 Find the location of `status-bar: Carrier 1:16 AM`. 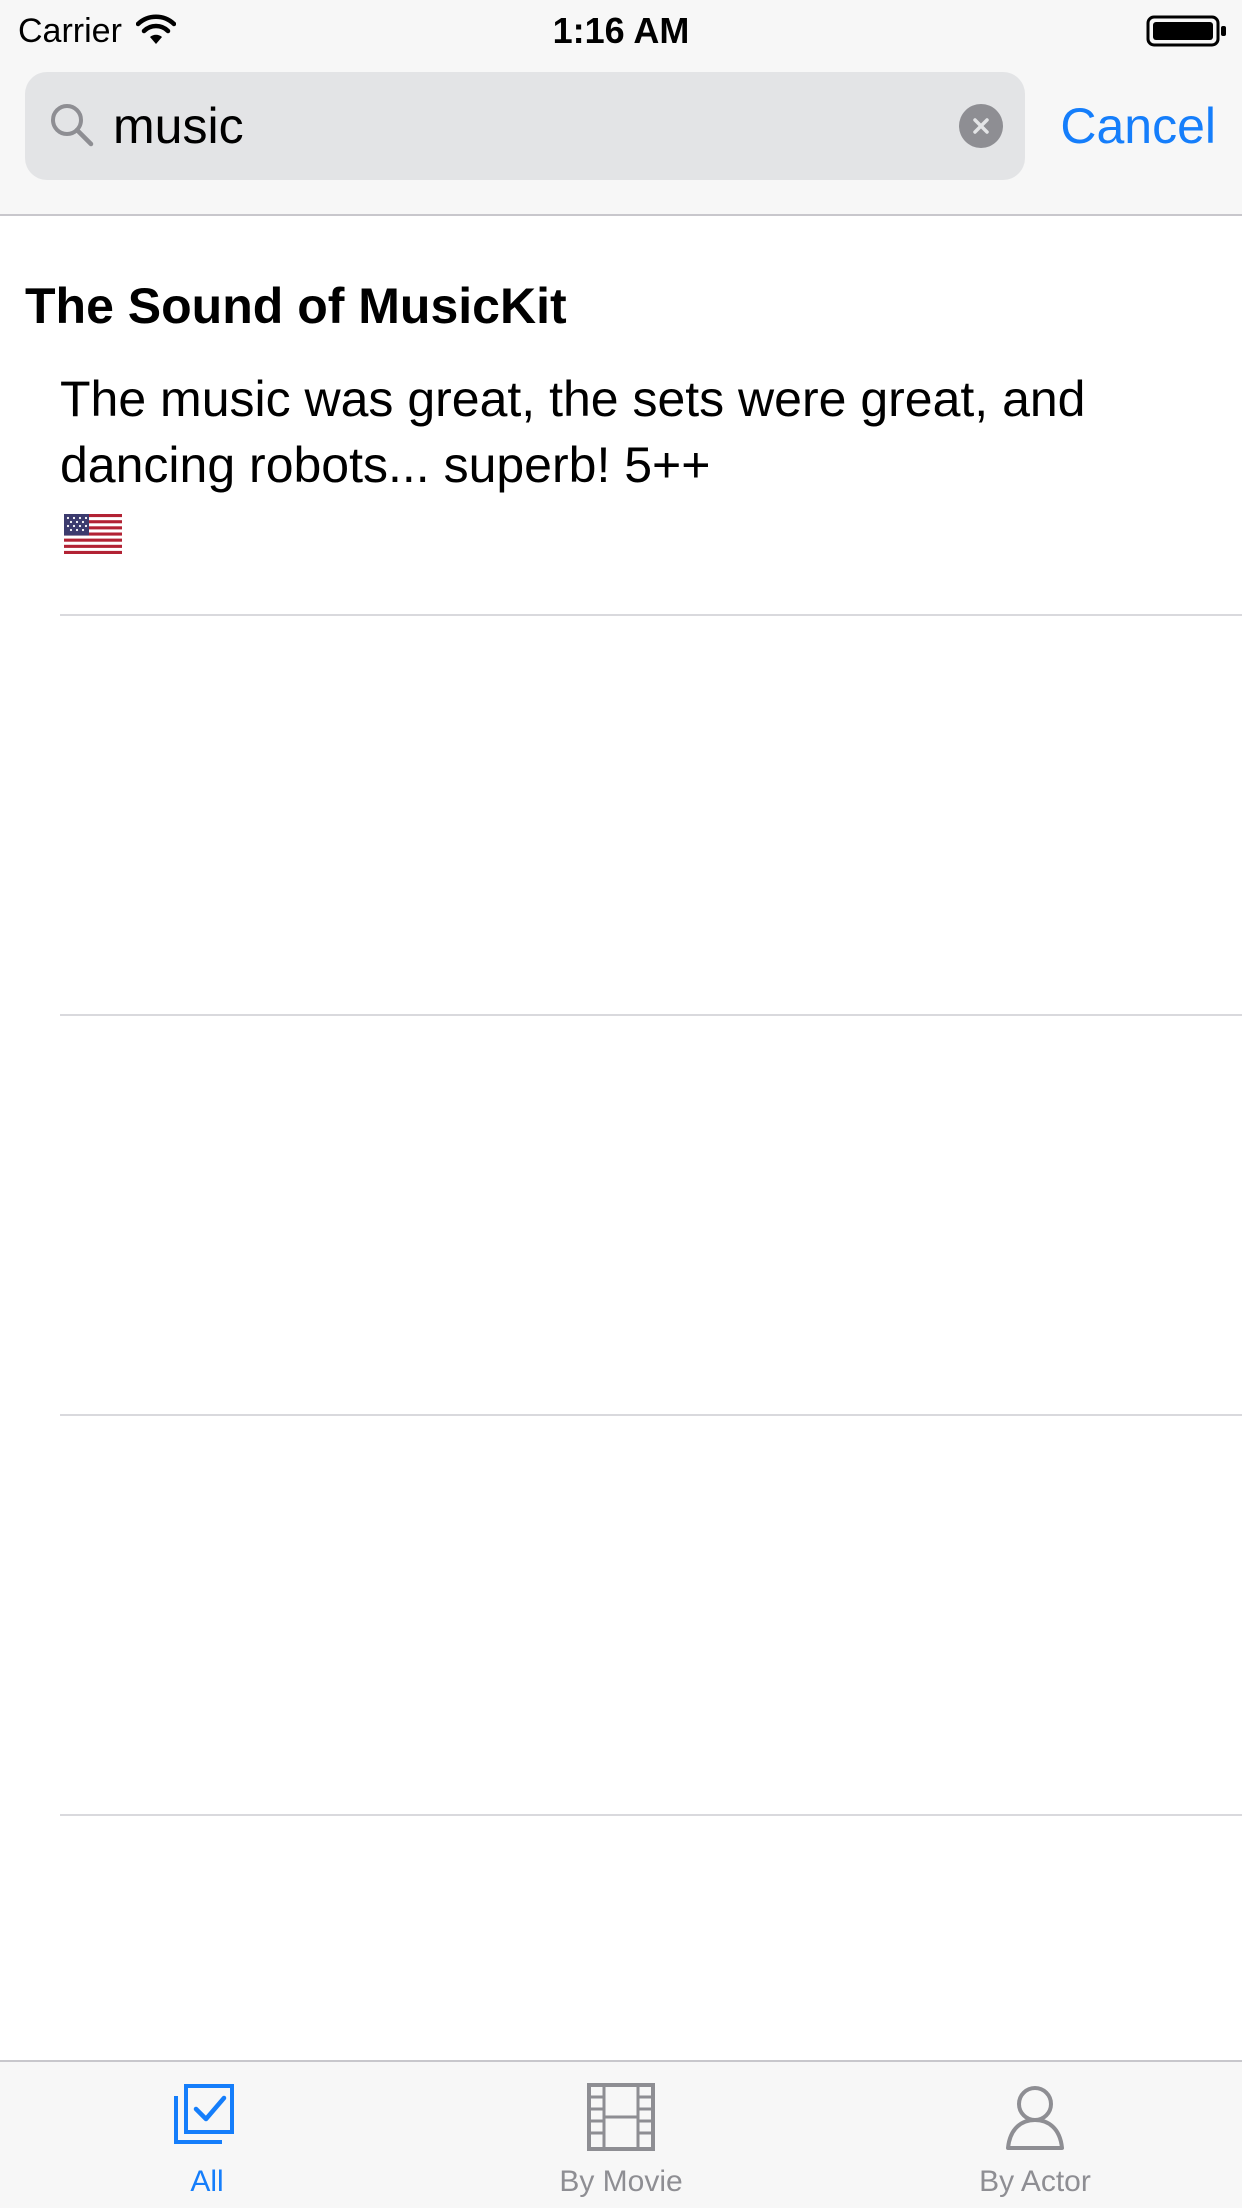

status-bar: Carrier 1:16 AM is located at coordinates (621, 31).